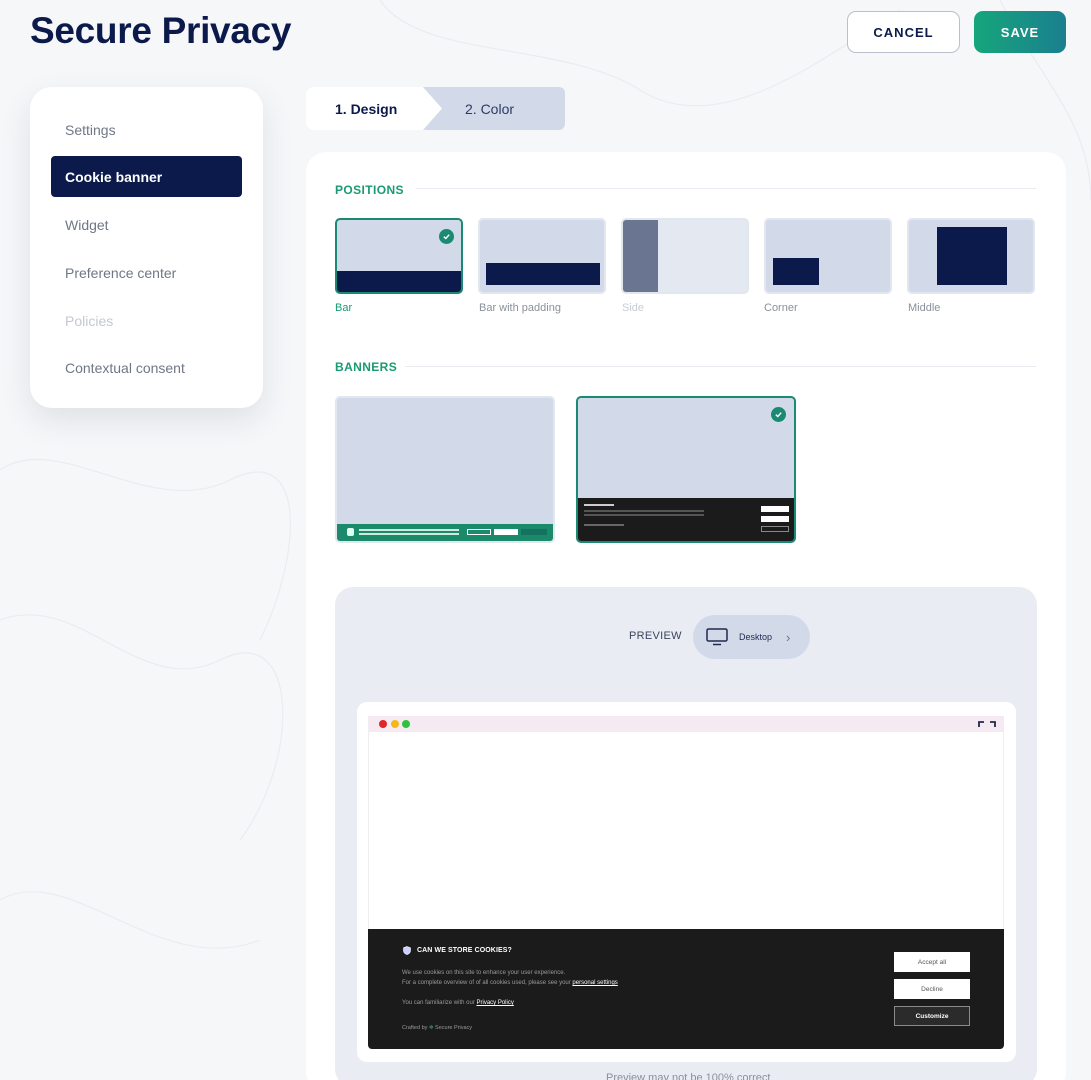 This screenshot has height=1080, width=1091. What do you see at coordinates (788, 637) in the screenshot?
I see `chevron-right-icon: ›` at bounding box center [788, 637].